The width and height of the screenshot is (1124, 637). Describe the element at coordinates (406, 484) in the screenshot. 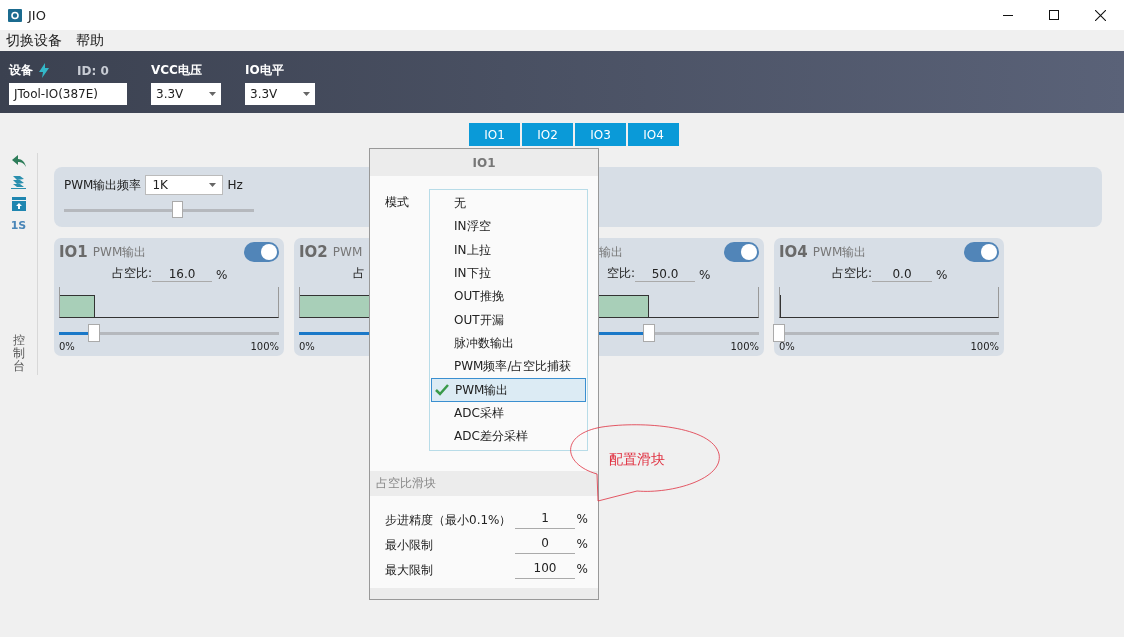

I see `section-title: 占空比滑块` at that location.